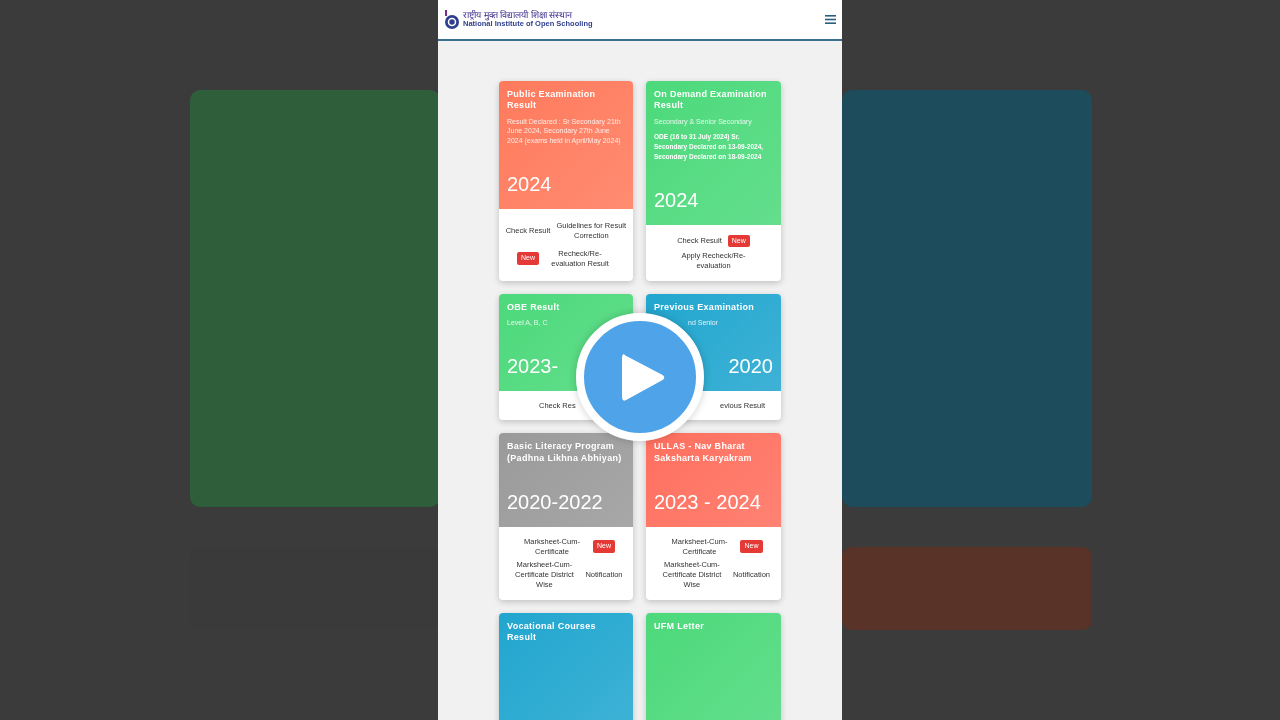 The height and width of the screenshot is (720, 1280). Describe the element at coordinates (708, 502) in the screenshot. I see `card-year: 2023 - 2024` at that location.